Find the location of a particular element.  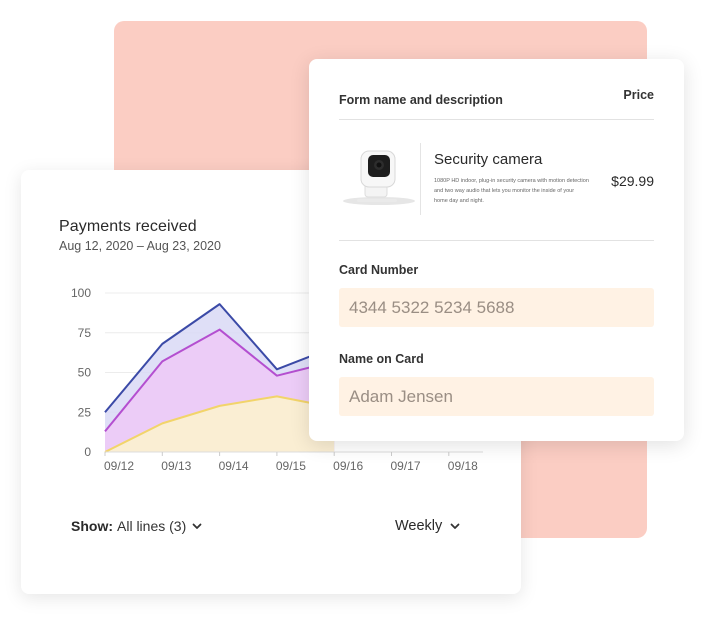

name-on-card-input is located at coordinates (496, 396).